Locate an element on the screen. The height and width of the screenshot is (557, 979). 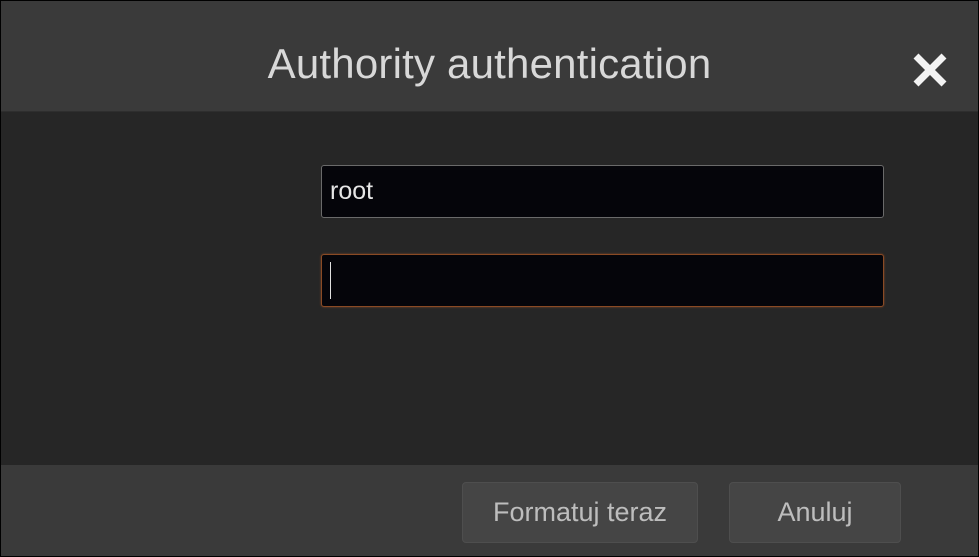
format-now-button: Formatuj teraz is located at coordinates (580, 512).